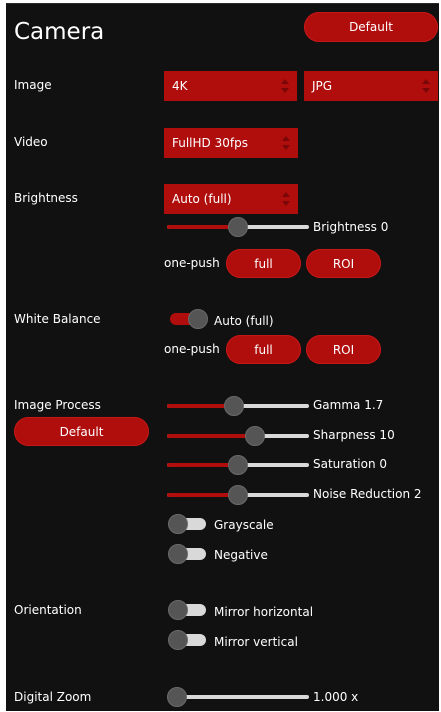 This screenshot has height=712, width=441. Describe the element at coordinates (371, 27) in the screenshot. I see `default-button: Default` at that location.